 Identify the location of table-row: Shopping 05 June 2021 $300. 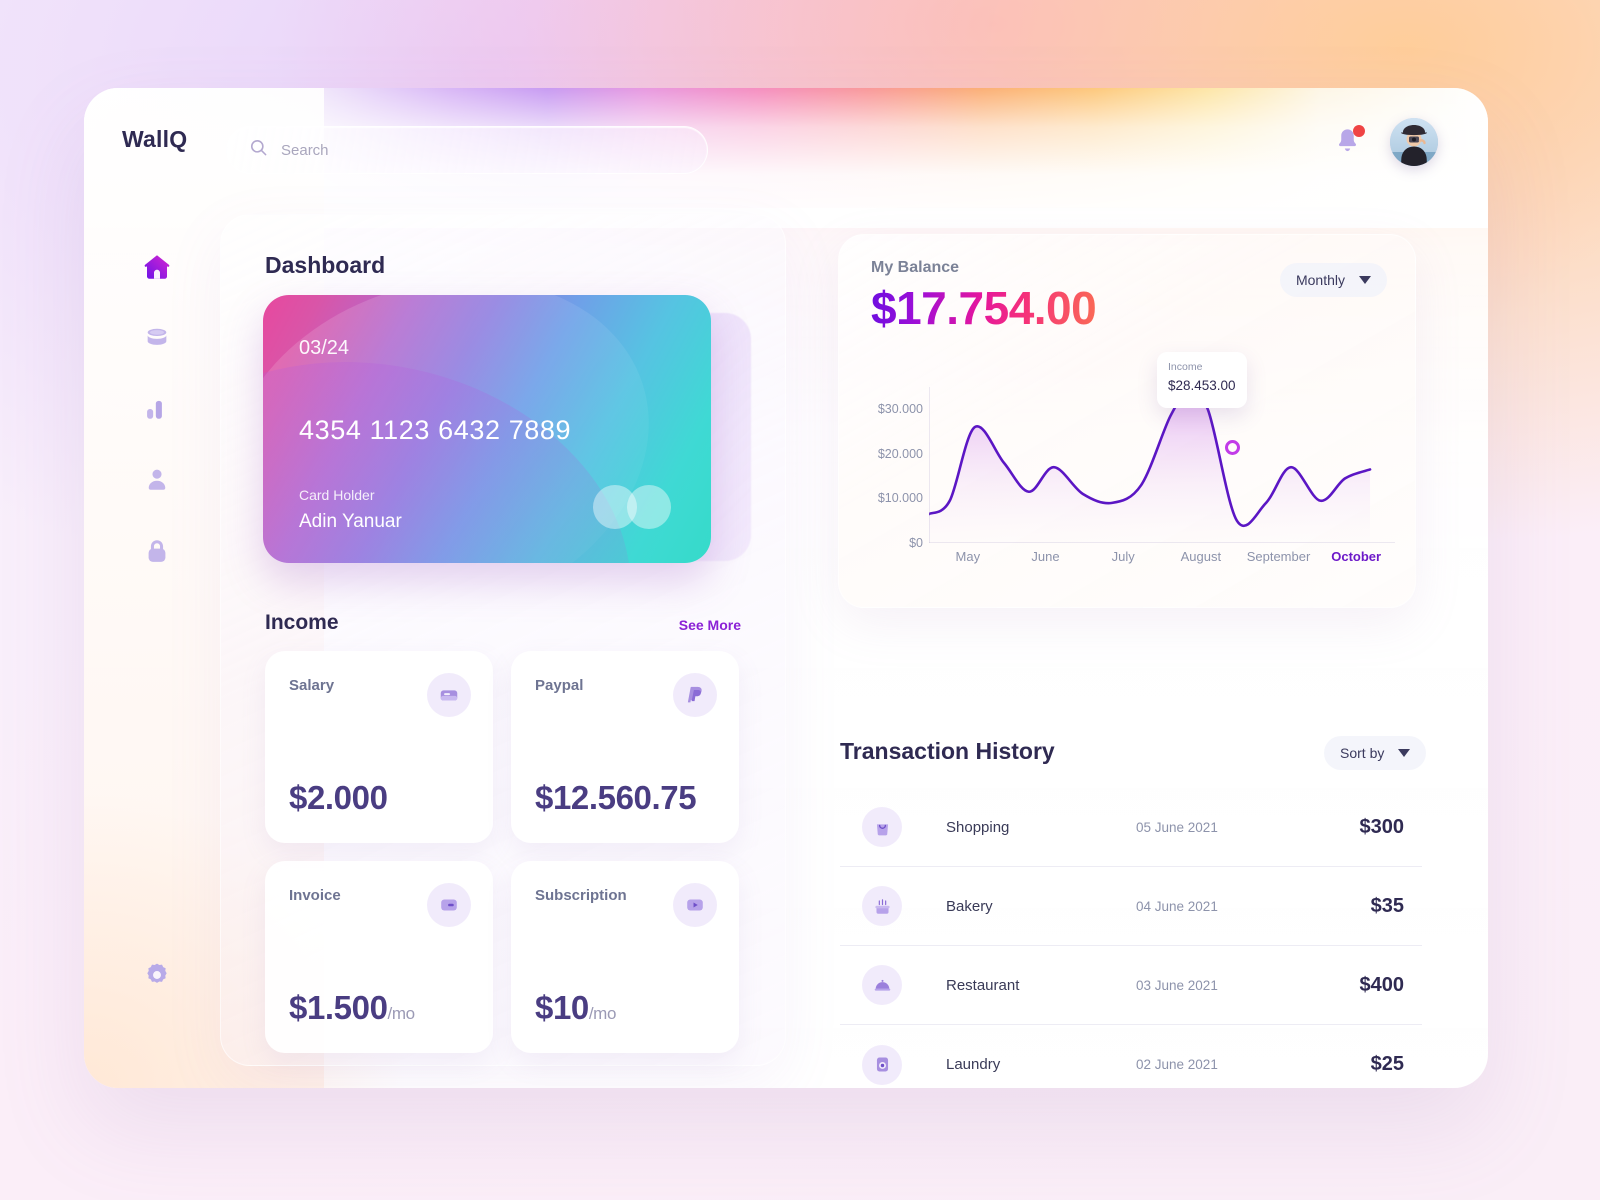
(1131, 827).